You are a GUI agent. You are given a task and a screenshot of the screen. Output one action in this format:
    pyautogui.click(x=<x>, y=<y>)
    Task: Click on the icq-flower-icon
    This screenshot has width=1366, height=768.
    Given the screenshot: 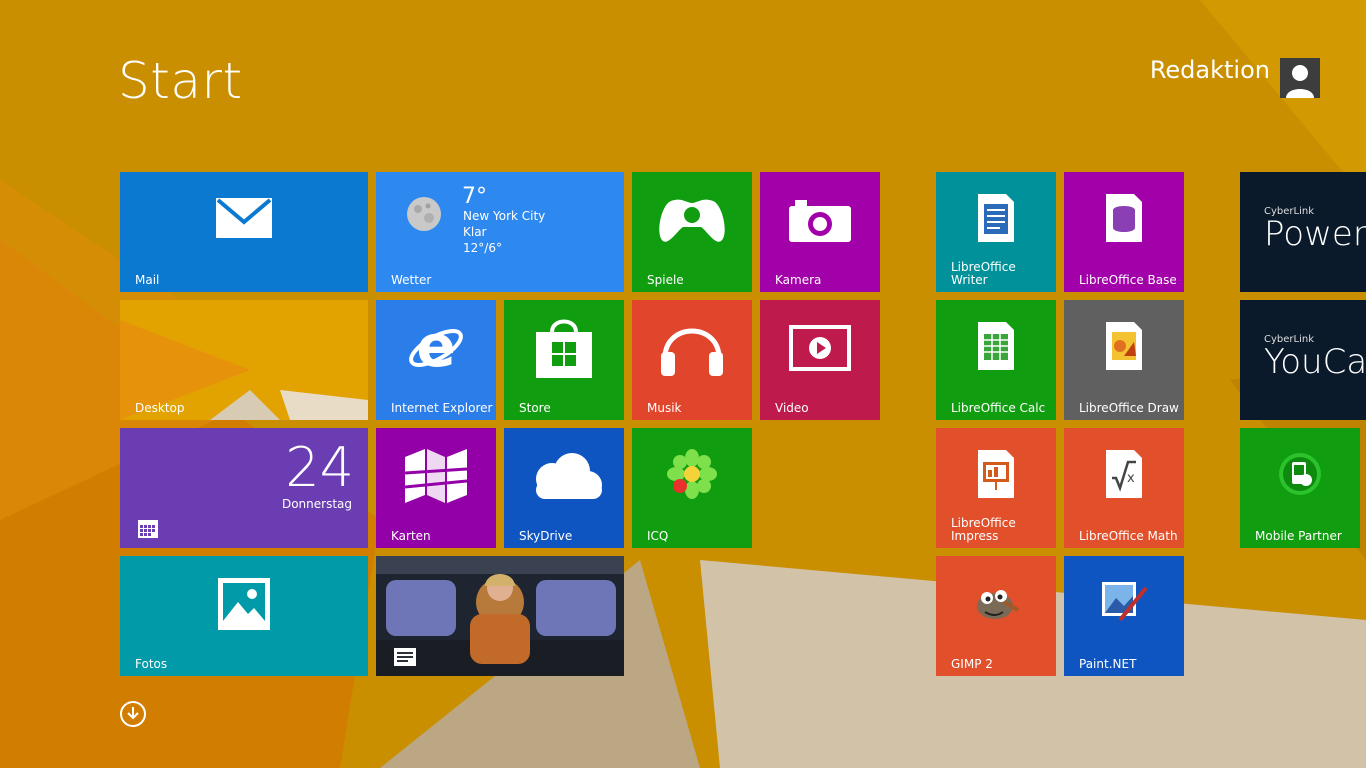 What is the action you would take?
    pyautogui.click(x=692, y=476)
    